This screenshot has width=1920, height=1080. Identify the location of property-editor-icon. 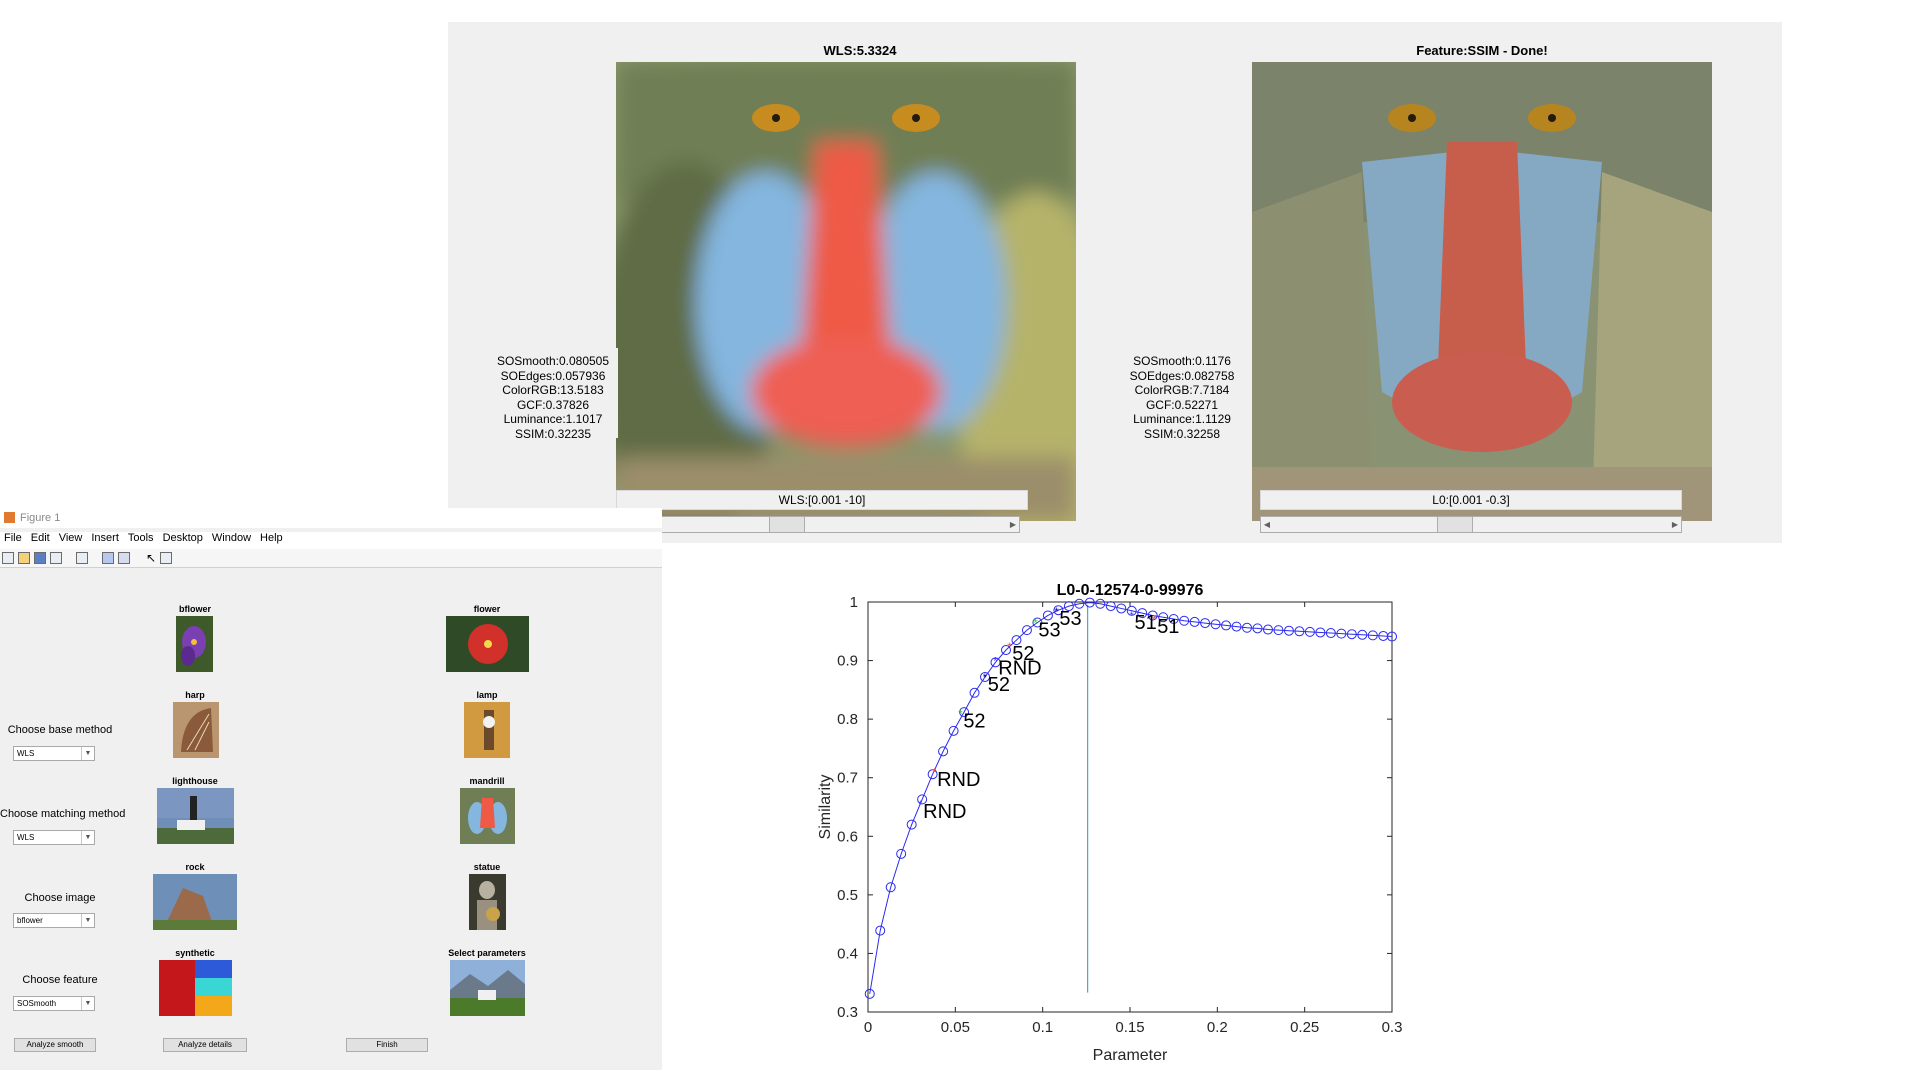
(166, 558).